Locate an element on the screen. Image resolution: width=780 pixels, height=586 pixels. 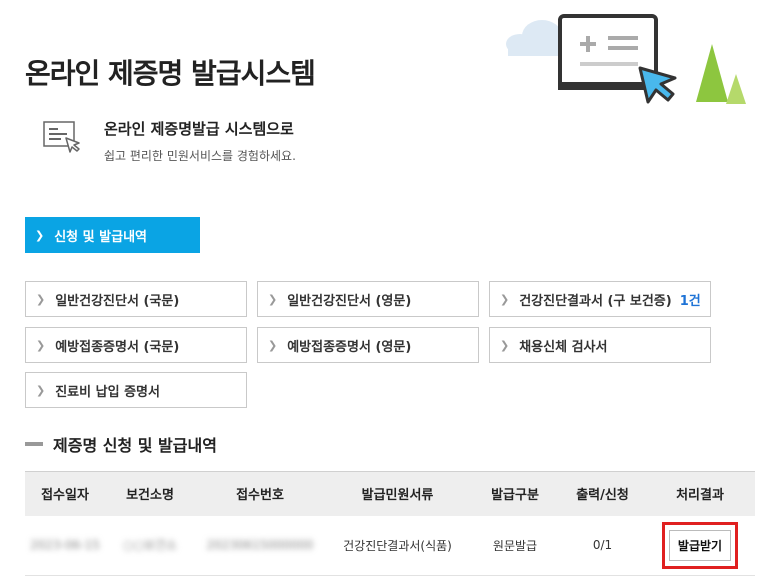
col-header-print-ratio: 출력/신청 is located at coordinates (602, 496).